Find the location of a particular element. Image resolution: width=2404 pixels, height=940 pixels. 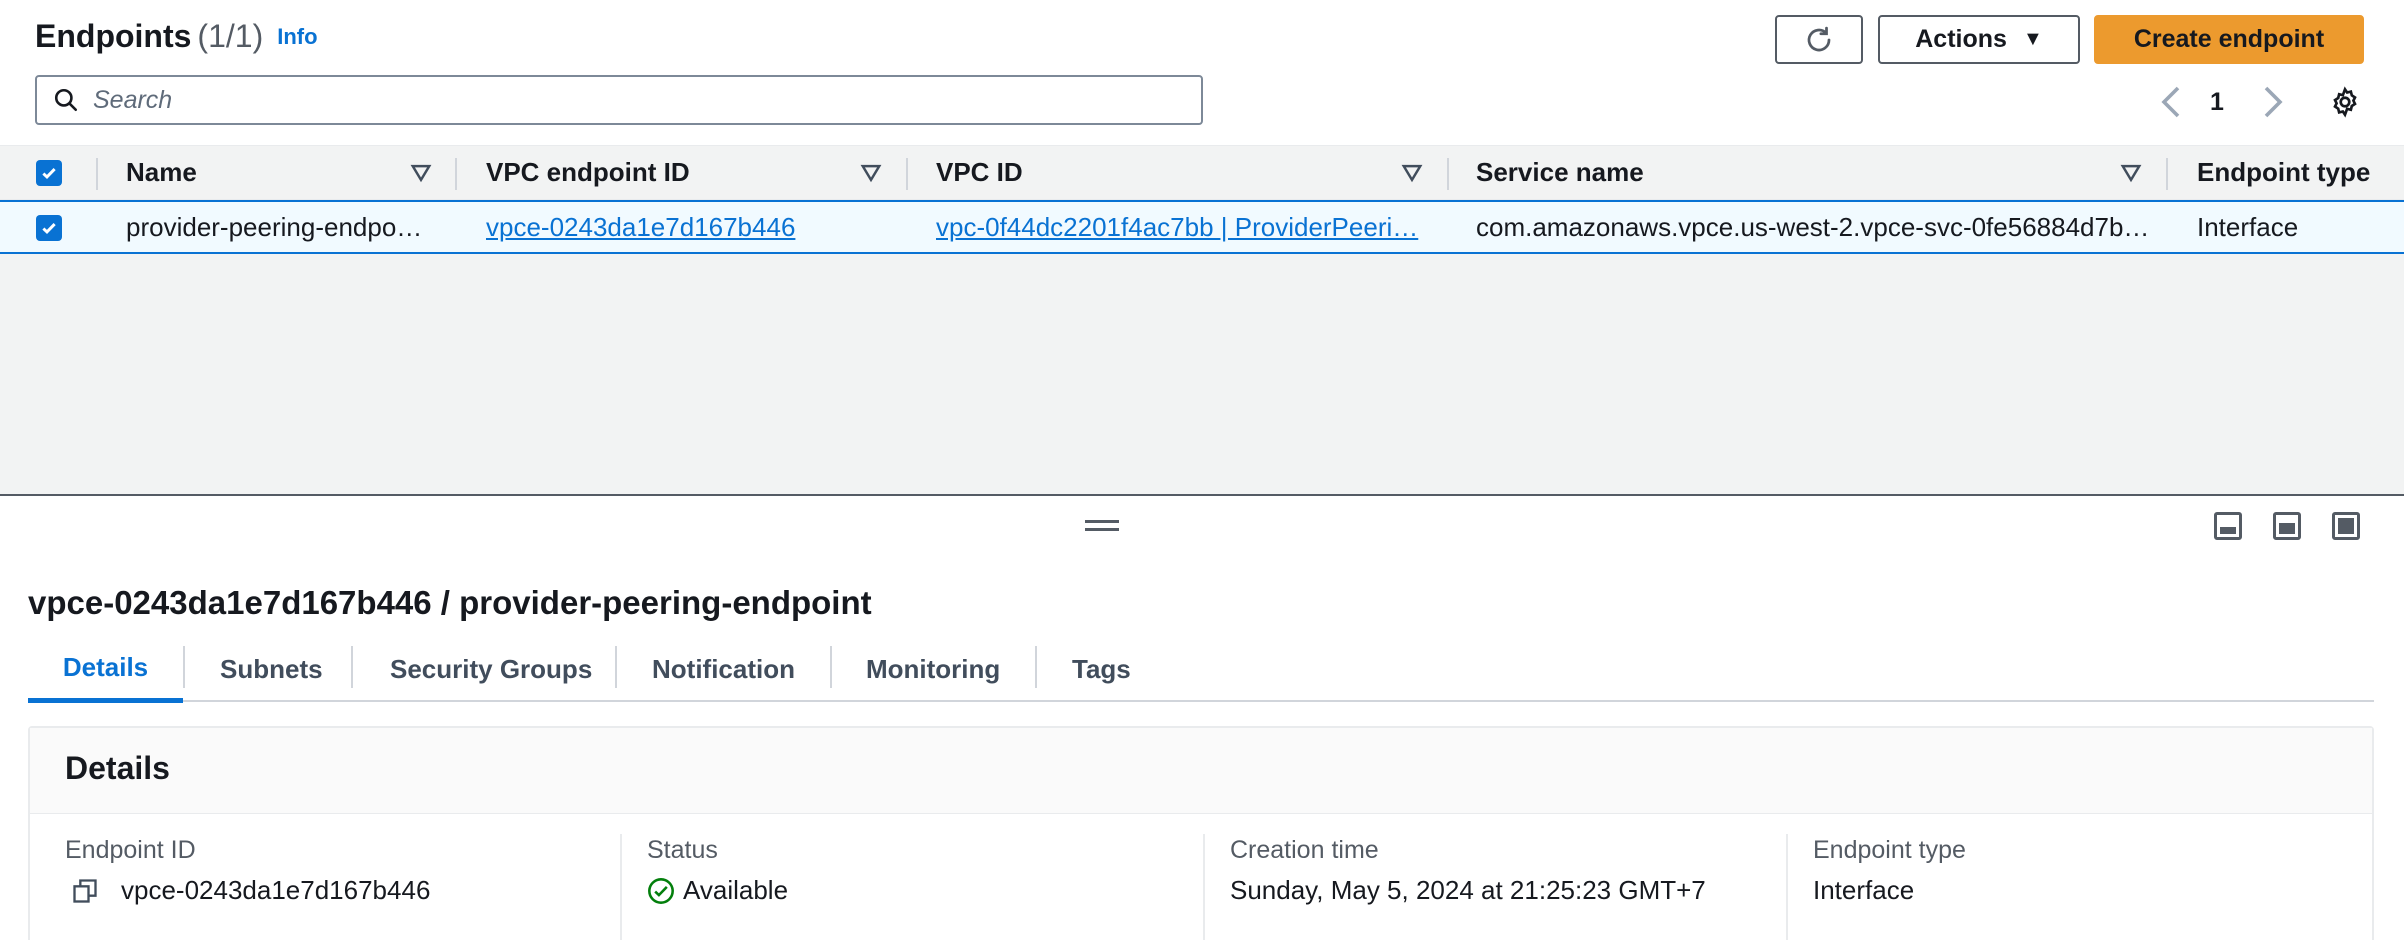

column-header-vpc-id: VPC ID is located at coordinates (979, 172).